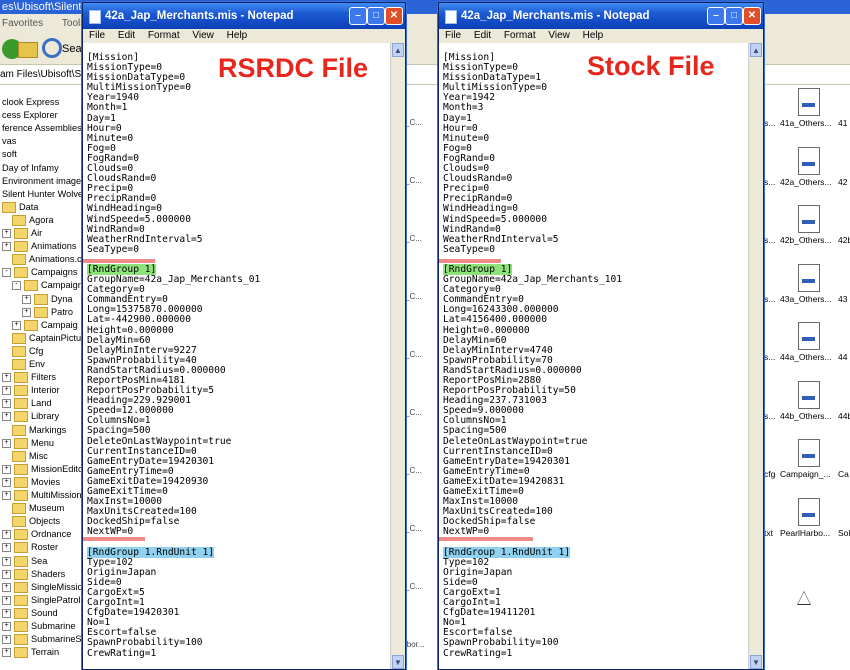 This screenshot has width=850, height=670. Describe the element at coordinates (30, 416) in the screenshot. I see `tree-item: + Library` at that location.